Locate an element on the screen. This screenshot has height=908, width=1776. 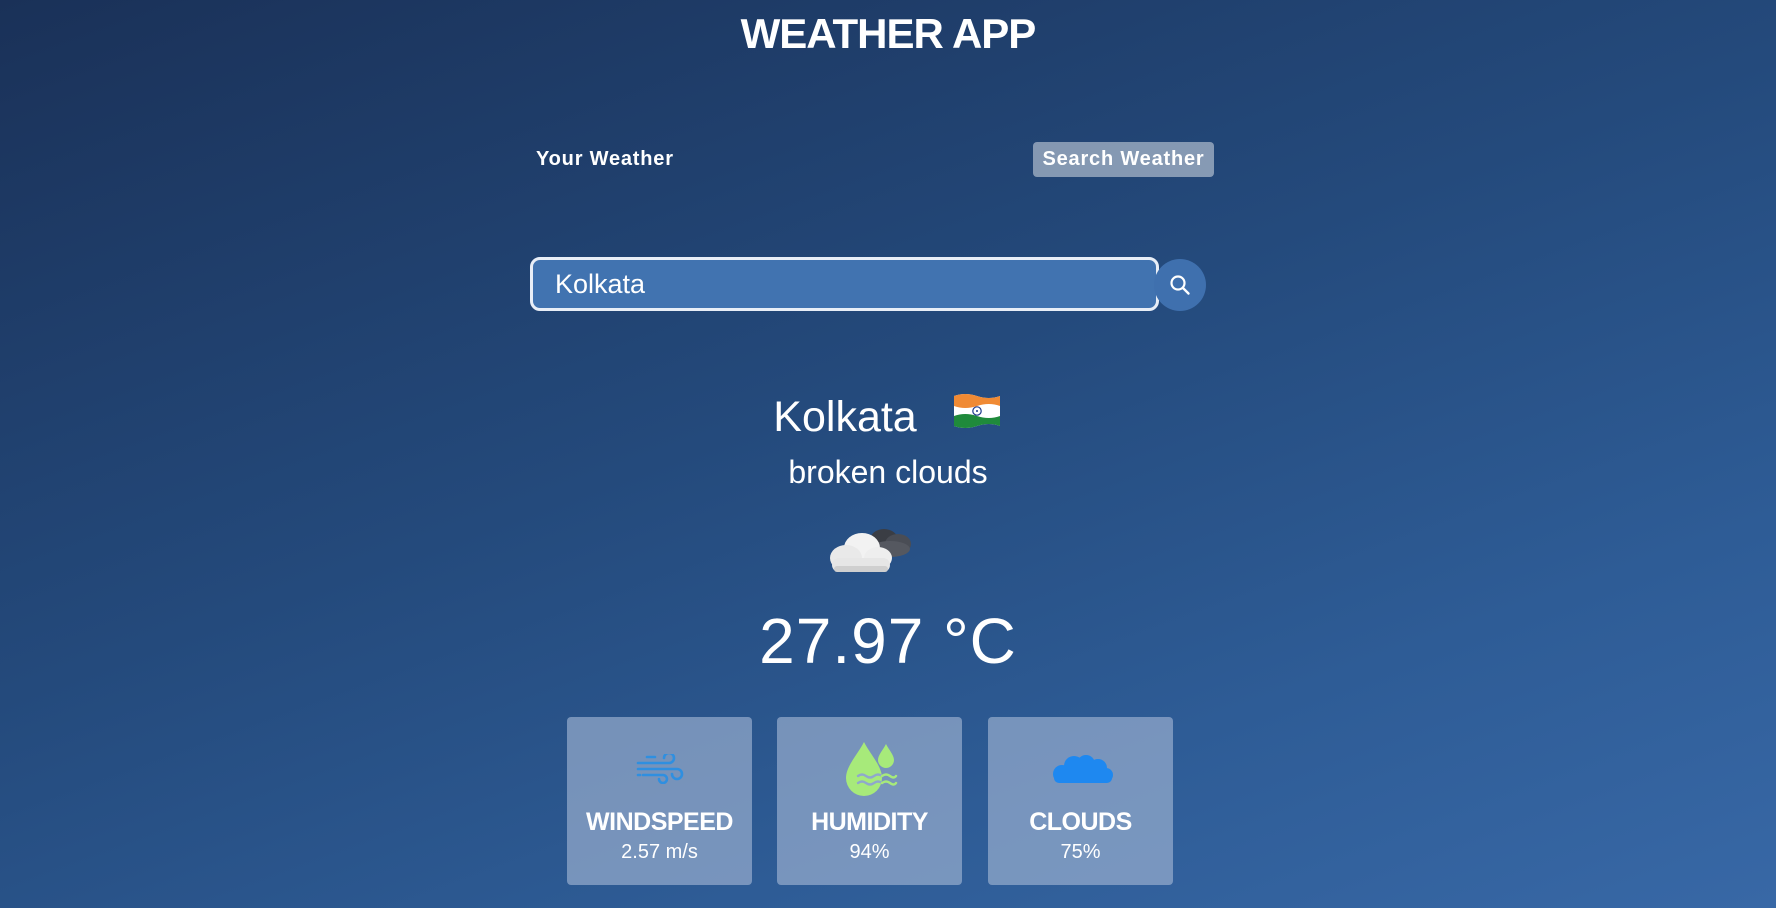
broken-clouds-icon is located at coordinates (872, 547).